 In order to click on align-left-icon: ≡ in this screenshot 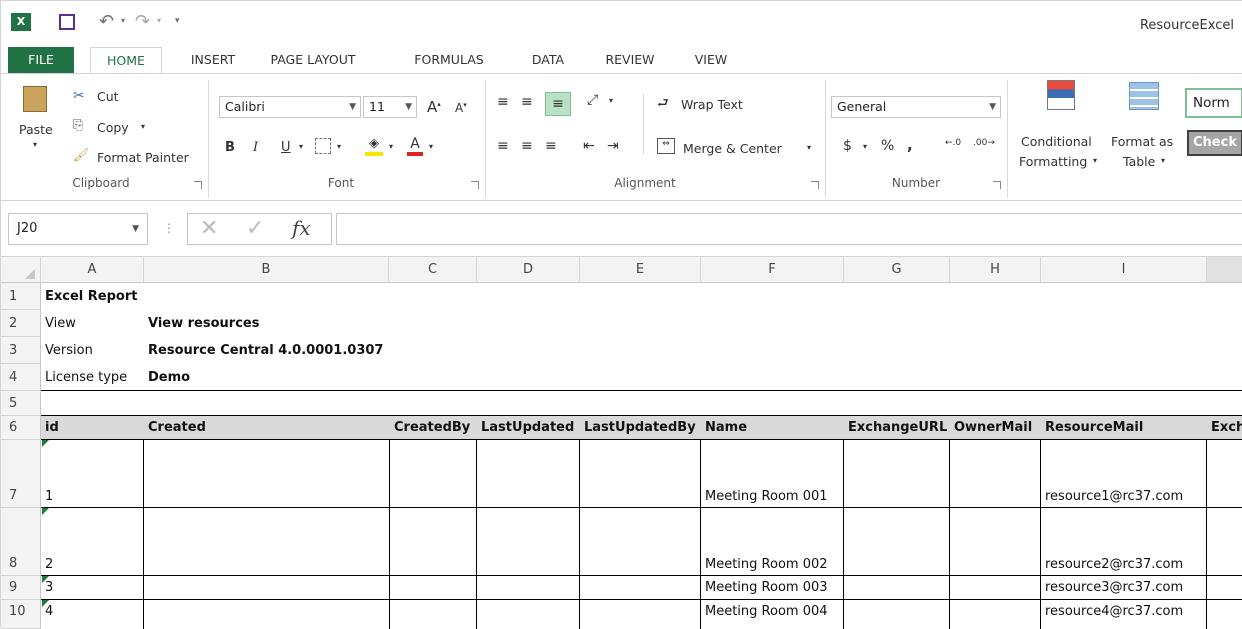, I will do `click(503, 146)`.